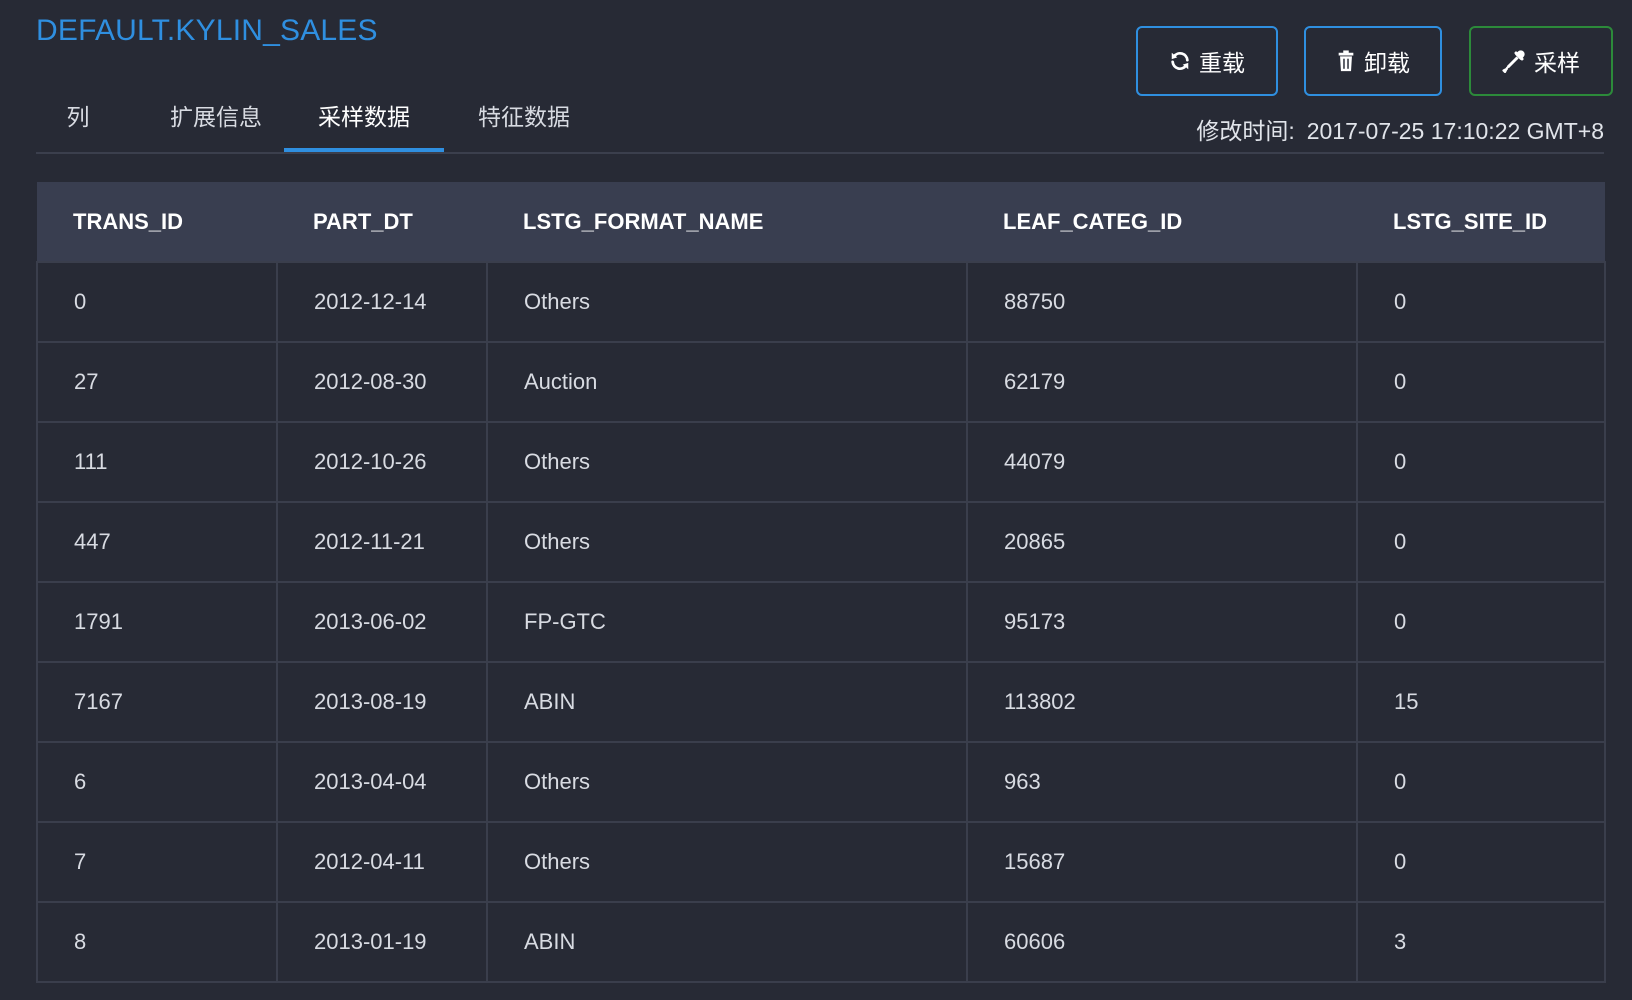  I want to click on tab-bar: 列 扩展信息 采样数据 特征数据, so click(820, 123).